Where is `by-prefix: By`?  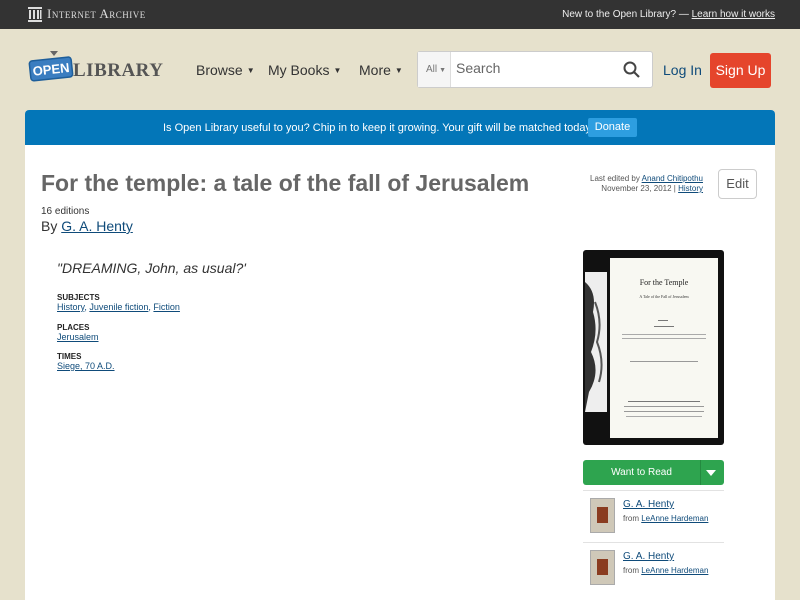
by-prefix: By is located at coordinates (49, 226).